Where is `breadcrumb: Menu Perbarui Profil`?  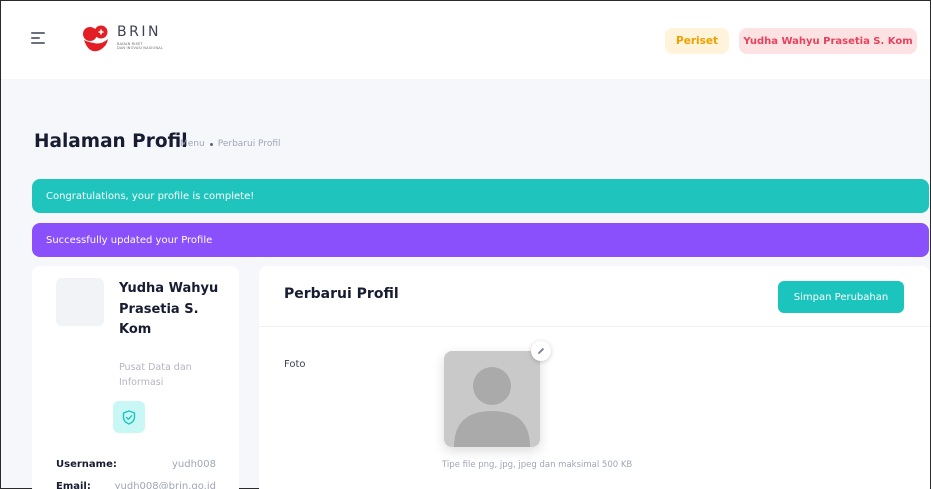 breadcrumb: Menu Perbarui Profil is located at coordinates (230, 144).